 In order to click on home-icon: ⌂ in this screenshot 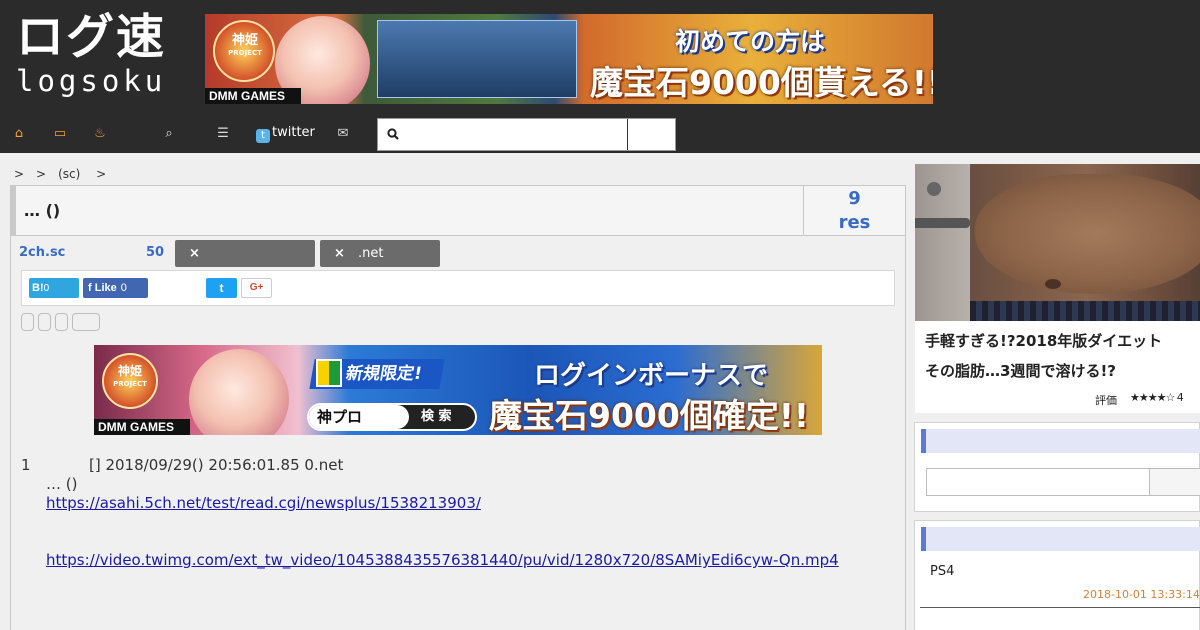, I will do `click(19, 134)`.